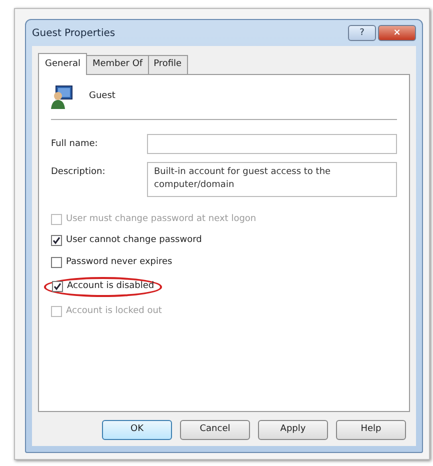  Describe the element at coordinates (78, 172) in the screenshot. I see `field-label: Description:` at that location.